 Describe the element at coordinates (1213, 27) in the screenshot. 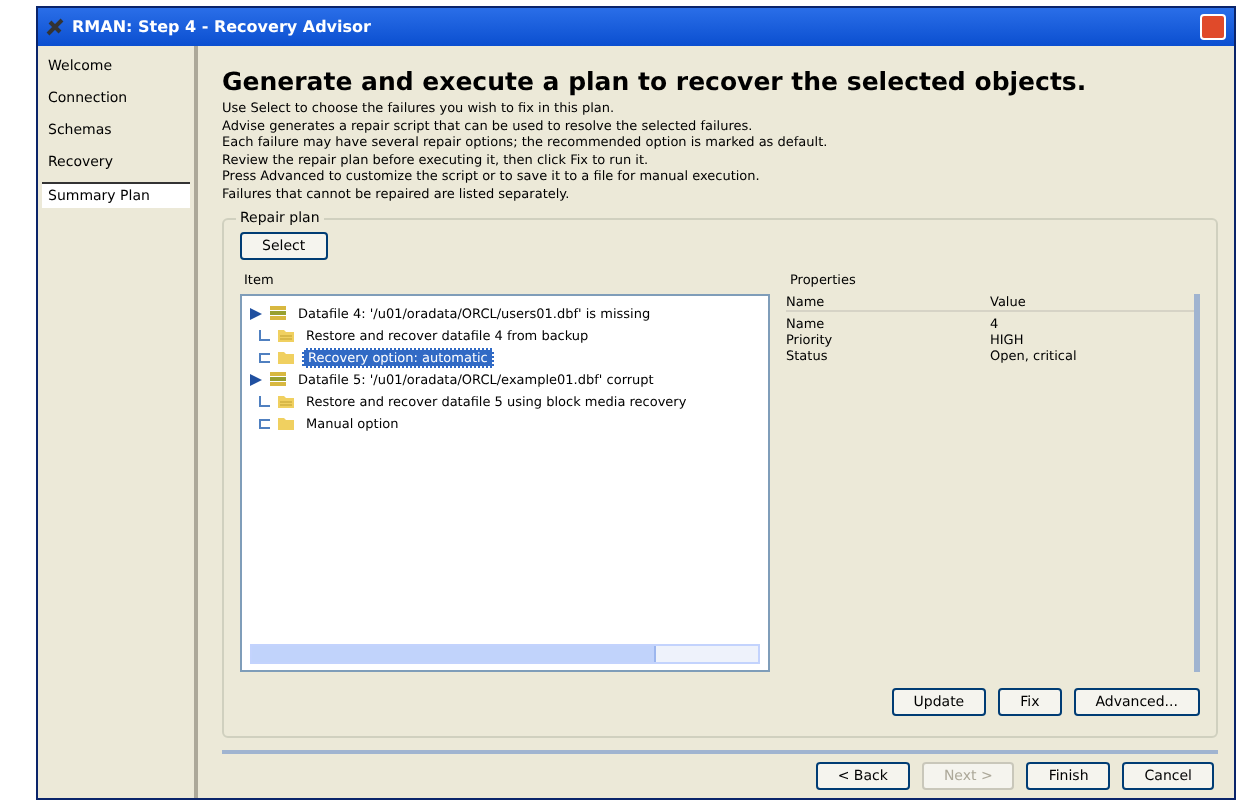

I see `close-button` at that location.